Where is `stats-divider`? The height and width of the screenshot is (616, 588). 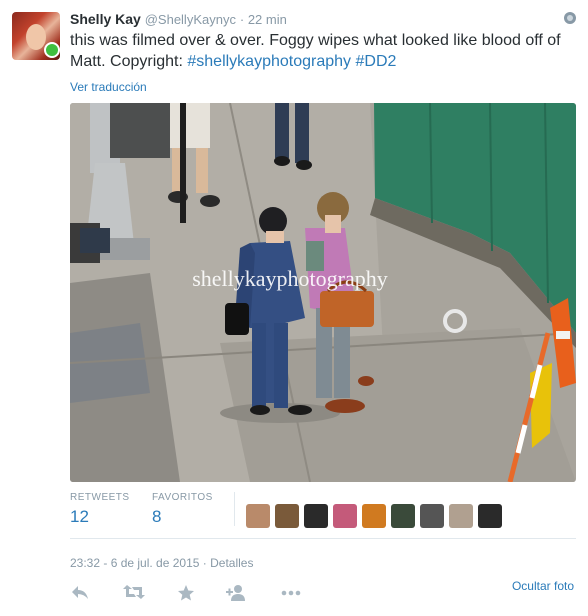
stats-divider is located at coordinates (234, 509).